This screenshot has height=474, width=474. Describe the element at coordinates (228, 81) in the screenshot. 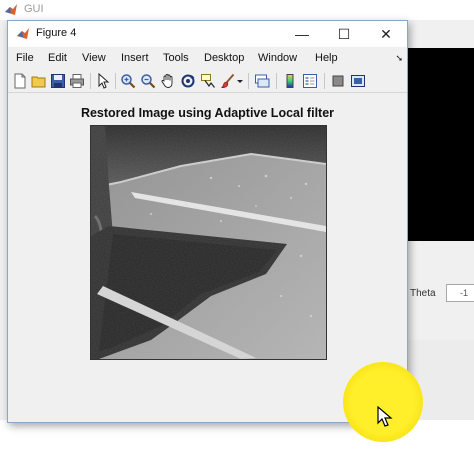

I see `brush-icon` at that location.